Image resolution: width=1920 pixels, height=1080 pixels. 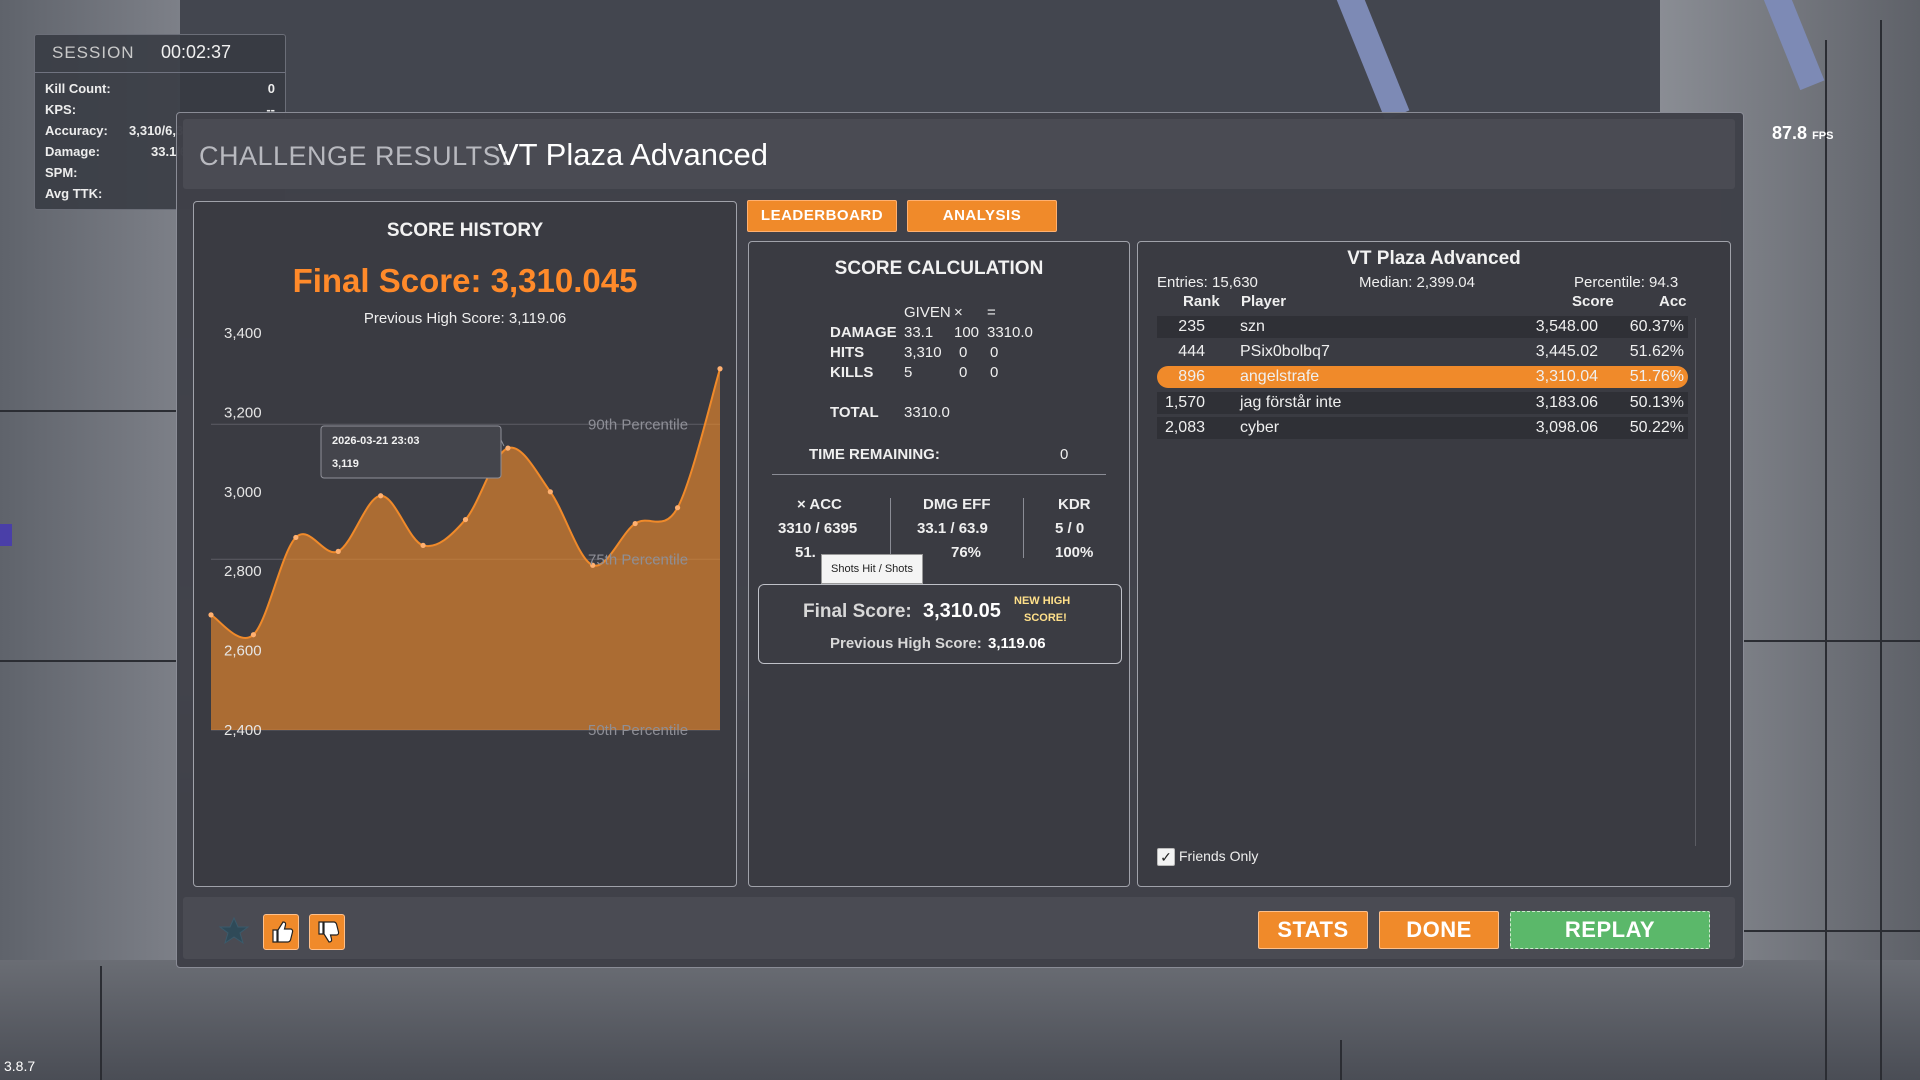 What do you see at coordinates (20, 1066) in the screenshot?
I see `version-label: 3.8.7` at bounding box center [20, 1066].